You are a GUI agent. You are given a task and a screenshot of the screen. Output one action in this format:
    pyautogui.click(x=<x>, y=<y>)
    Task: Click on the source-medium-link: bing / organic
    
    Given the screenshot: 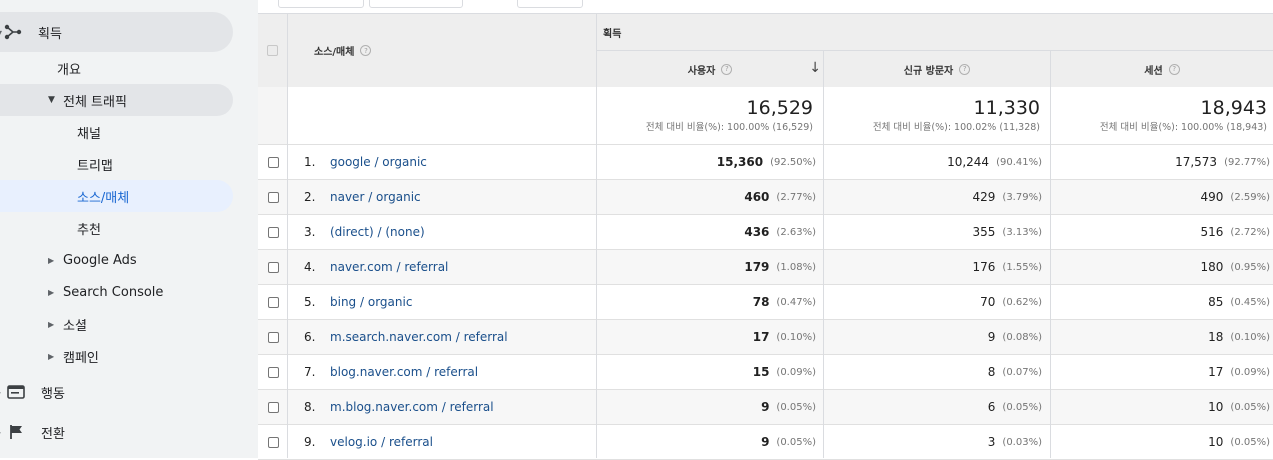 What is the action you would take?
    pyautogui.click(x=371, y=302)
    